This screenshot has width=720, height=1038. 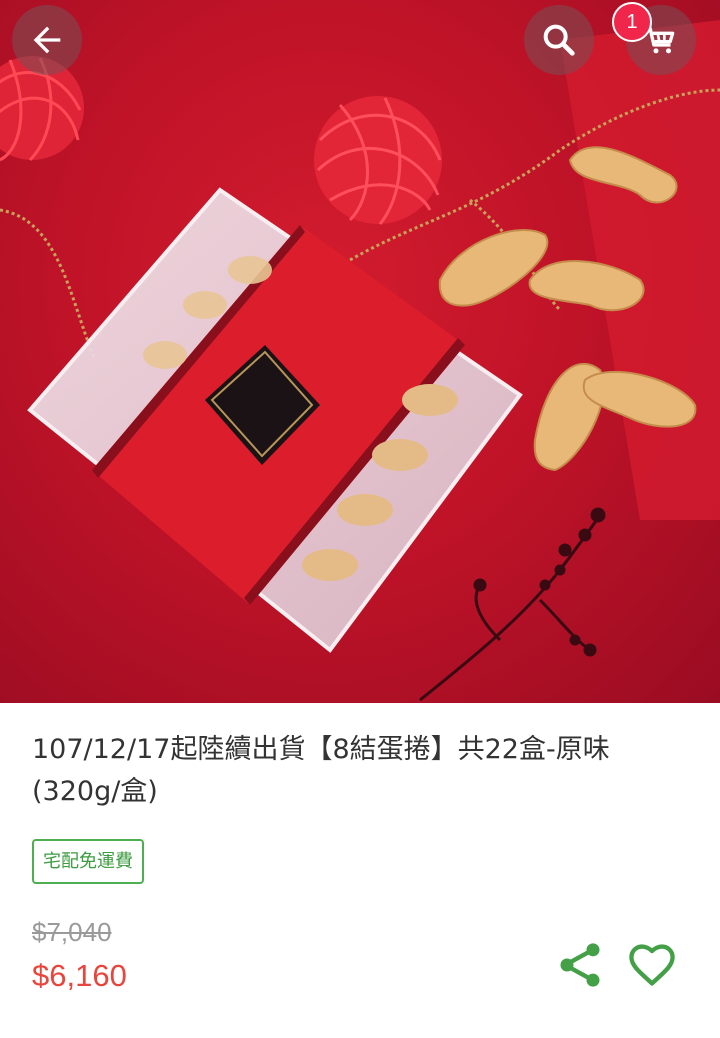 I want to click on search-button, so click(x=559, y=40).